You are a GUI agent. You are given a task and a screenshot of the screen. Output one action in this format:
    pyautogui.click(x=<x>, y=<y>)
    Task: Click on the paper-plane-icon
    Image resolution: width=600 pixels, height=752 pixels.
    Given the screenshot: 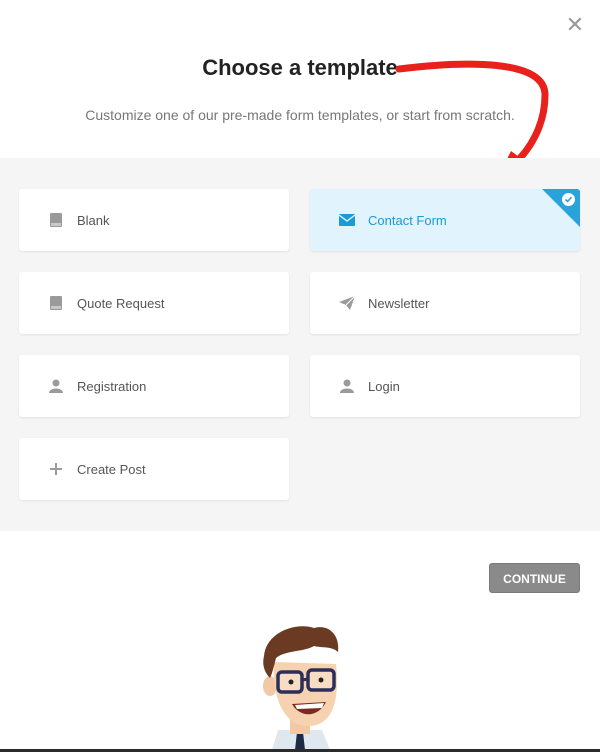 What is the action you would take?
    pyautogui.click(x=347, y=303)
    